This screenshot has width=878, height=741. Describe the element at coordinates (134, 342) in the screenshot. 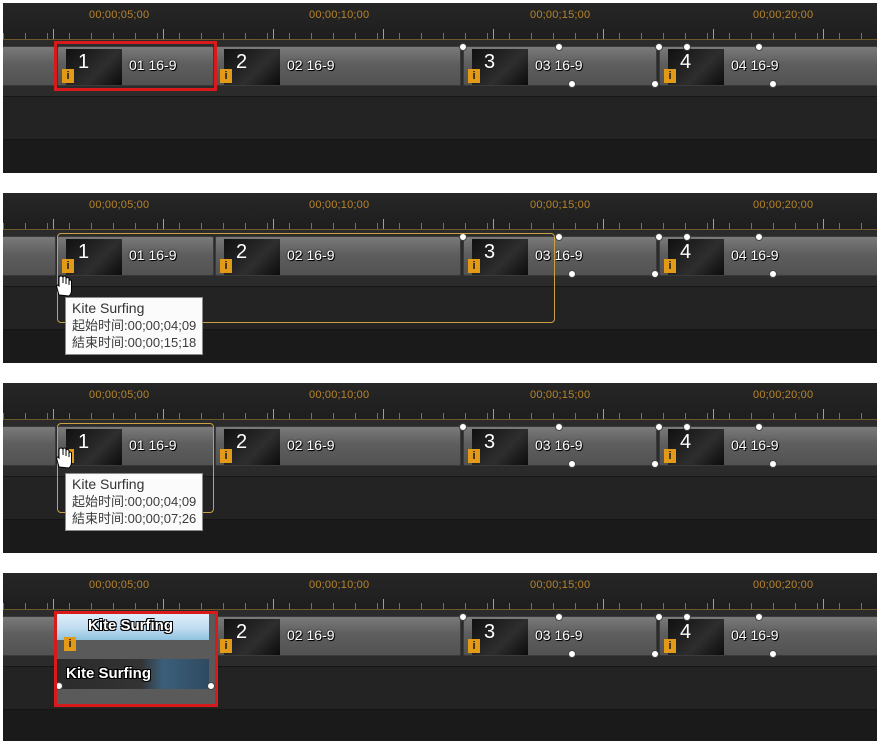

I see `tooltip-end-time: 結束时间:00;00;15;18` at that location.